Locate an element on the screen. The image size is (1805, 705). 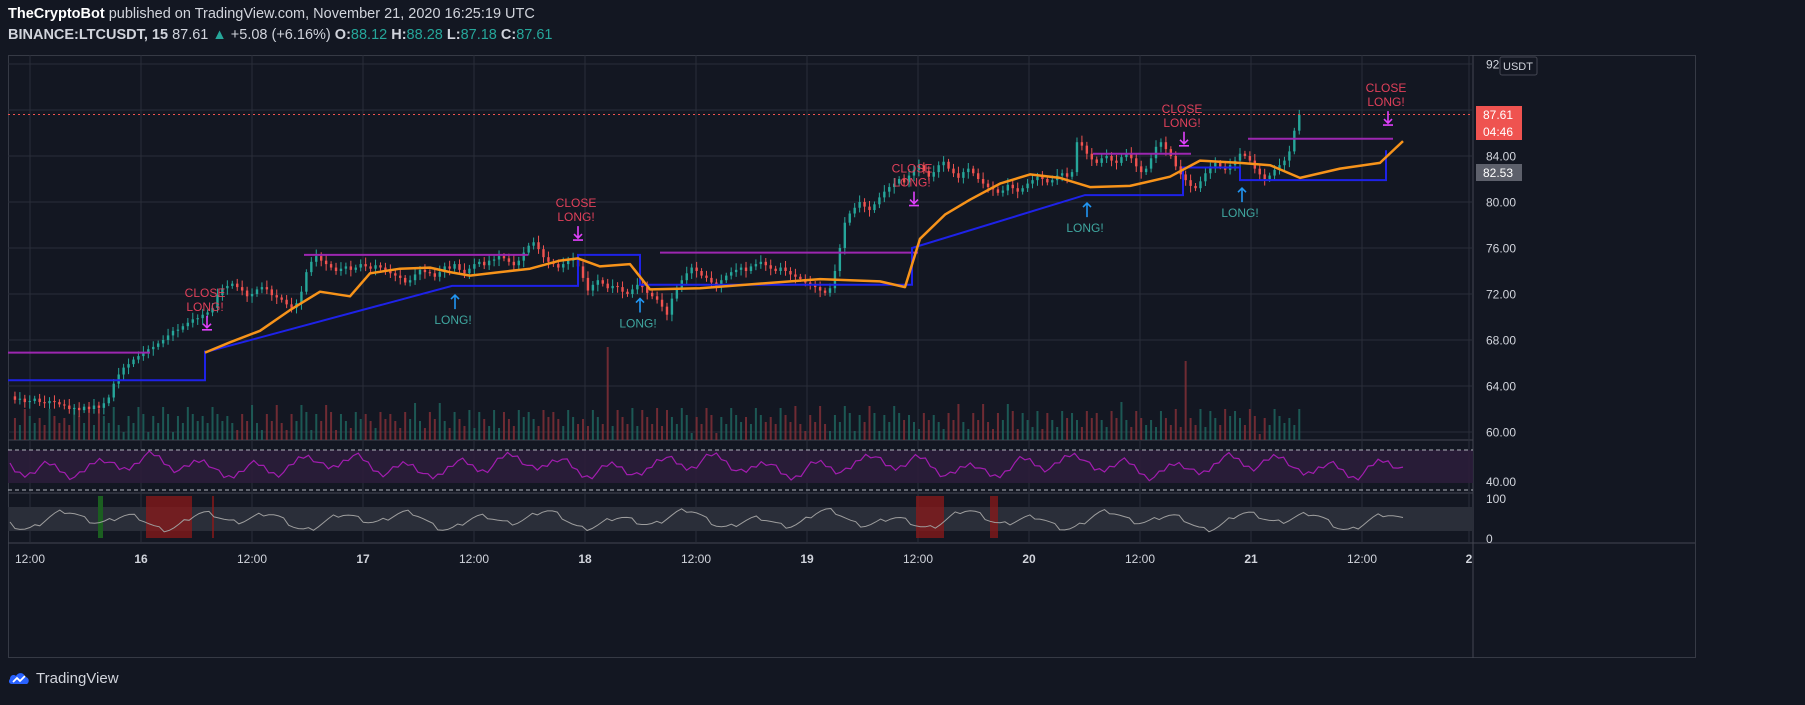
tradingview-footer: TradingView is located at coordinates (63, 678).